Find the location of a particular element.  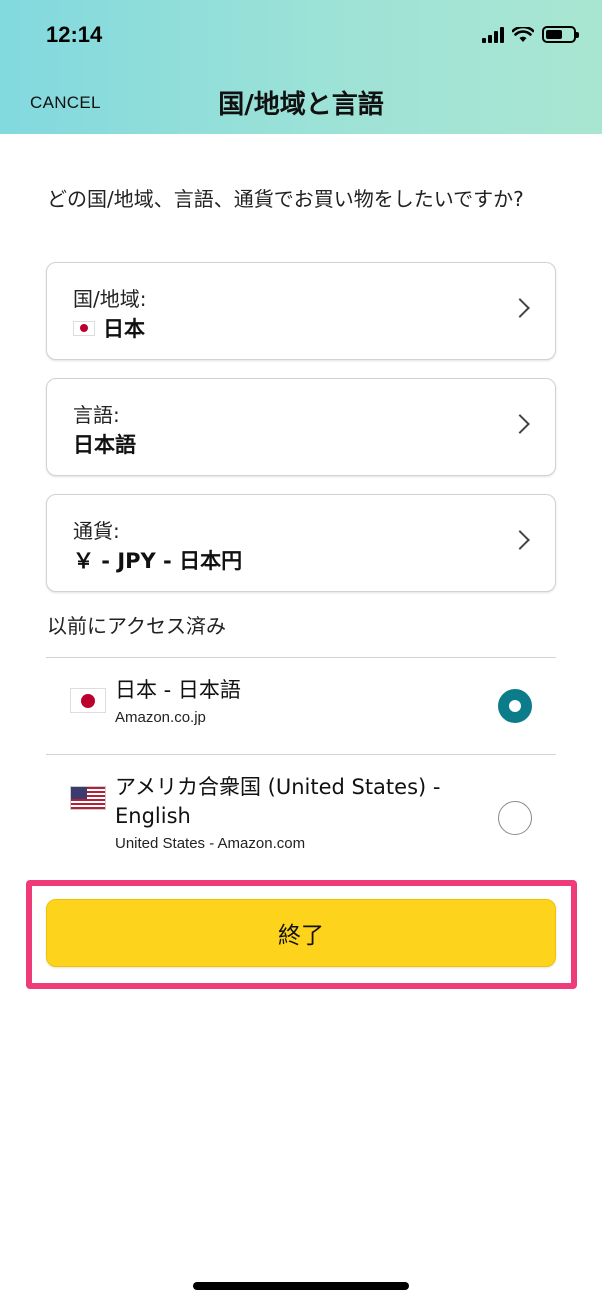

option-subtitle: Amazon.co.jp is located at coordinates (160, 717).